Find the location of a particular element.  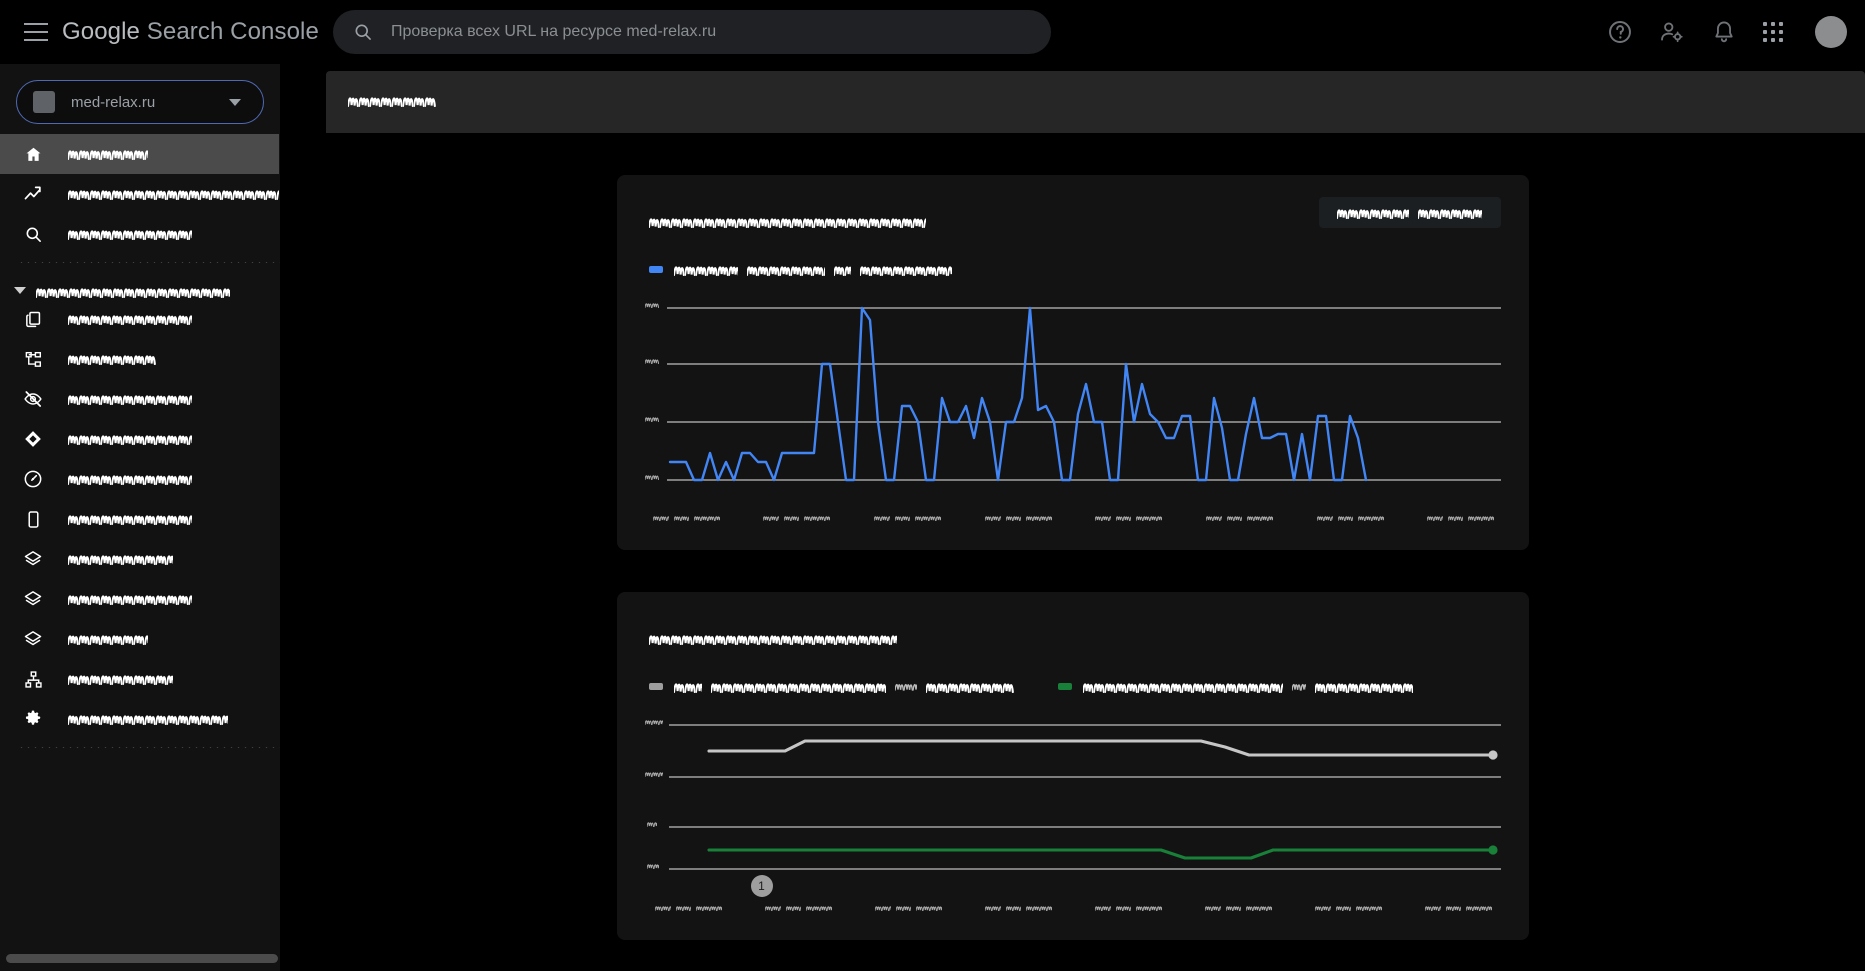

apps-grid-icon is located at coordinates (1773, 32).